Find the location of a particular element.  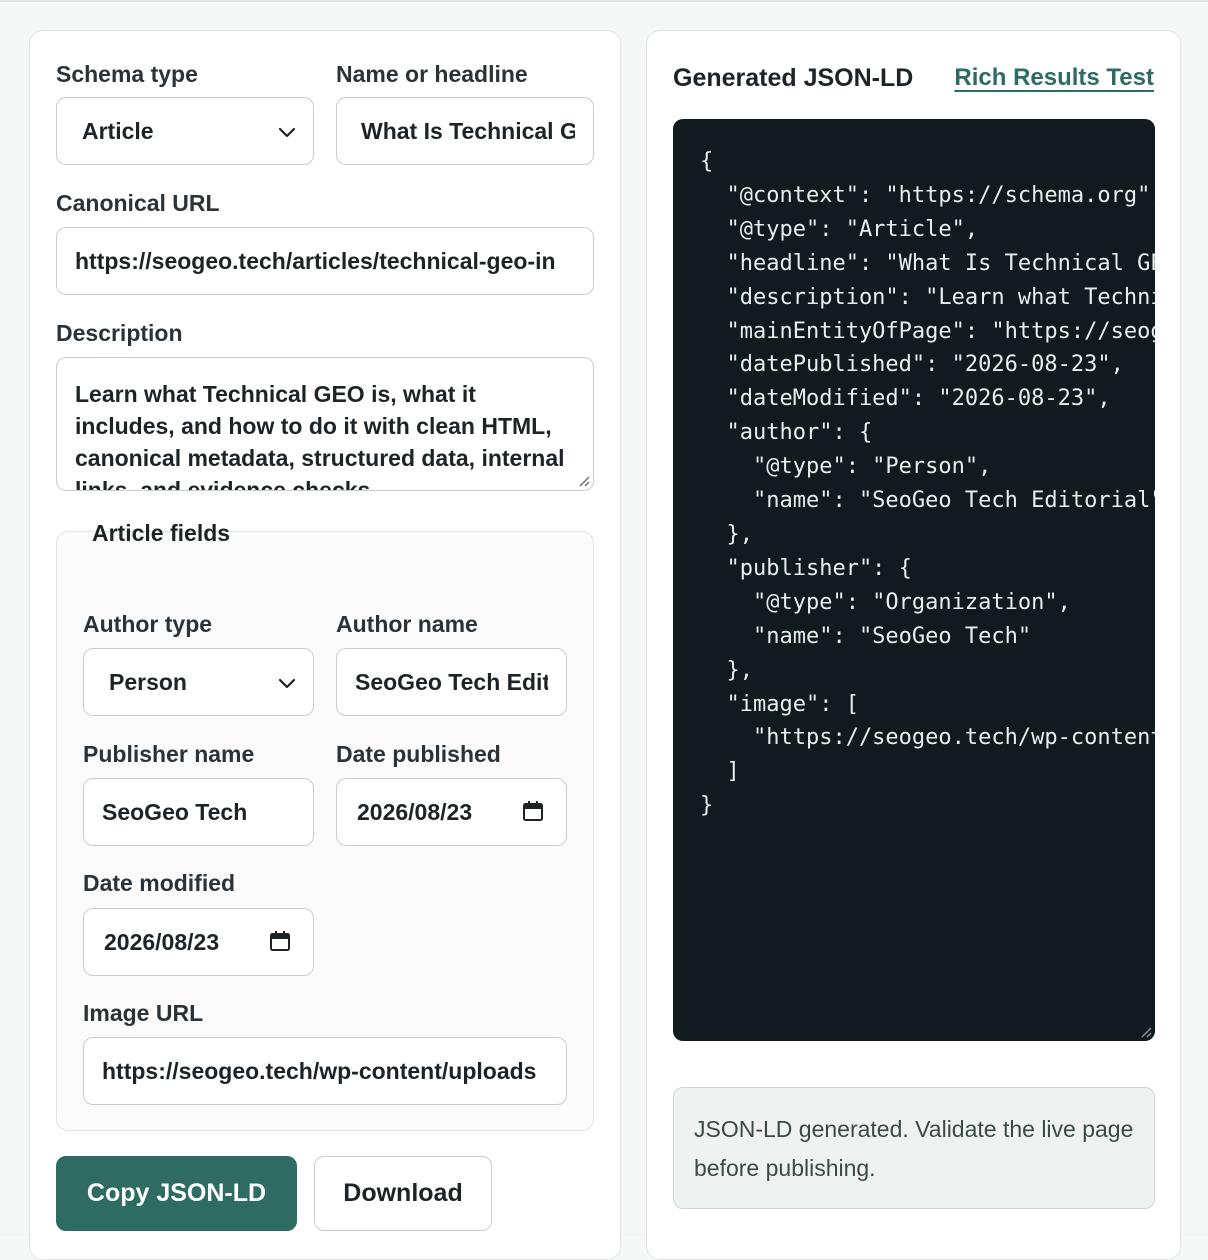

article-fields-legend: Article fields is located at coordinates (161, 533).